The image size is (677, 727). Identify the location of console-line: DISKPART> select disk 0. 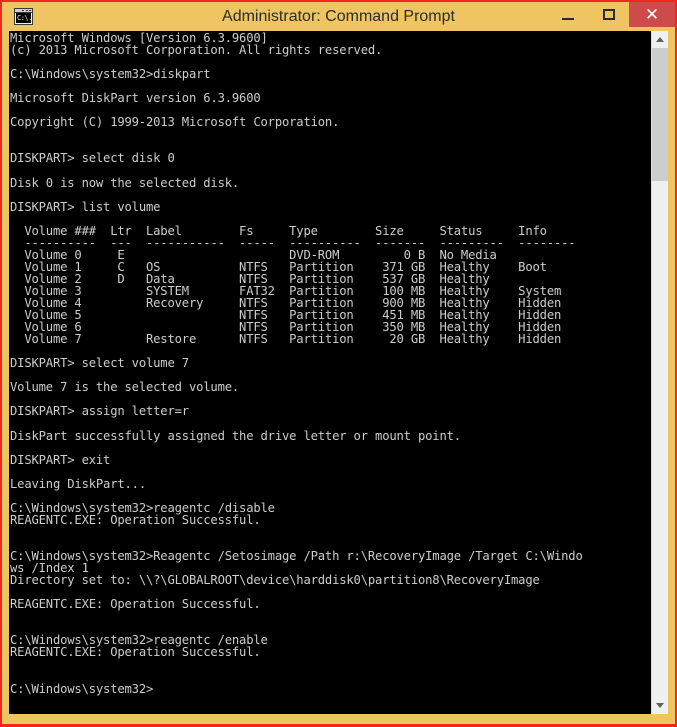
(92, 158).